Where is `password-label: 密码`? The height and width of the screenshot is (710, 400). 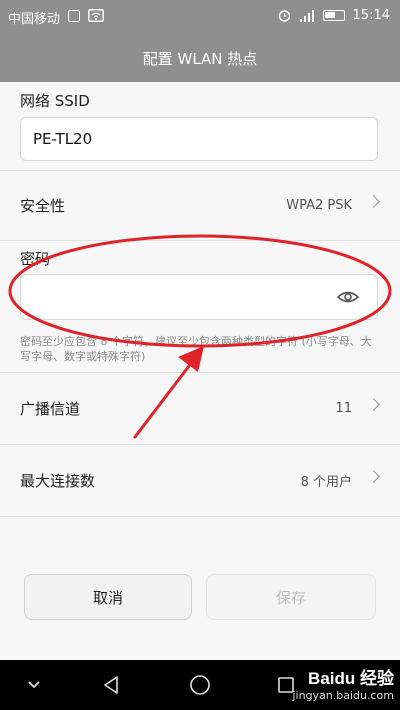
password-label: 密码 is located at coordinates (35, 259).